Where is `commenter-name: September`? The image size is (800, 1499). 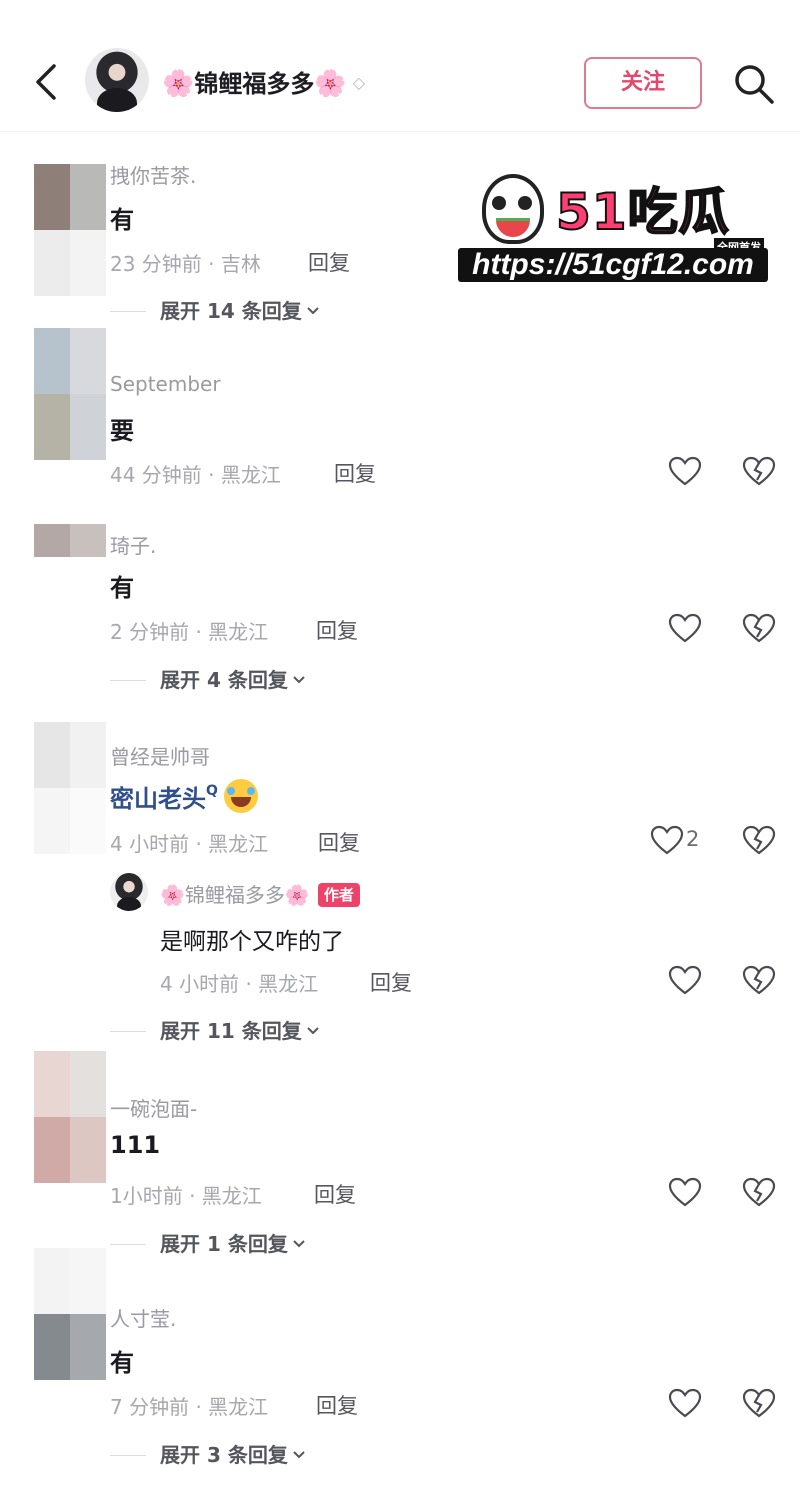
commenter-name: September is located at coordinates (165, 384).